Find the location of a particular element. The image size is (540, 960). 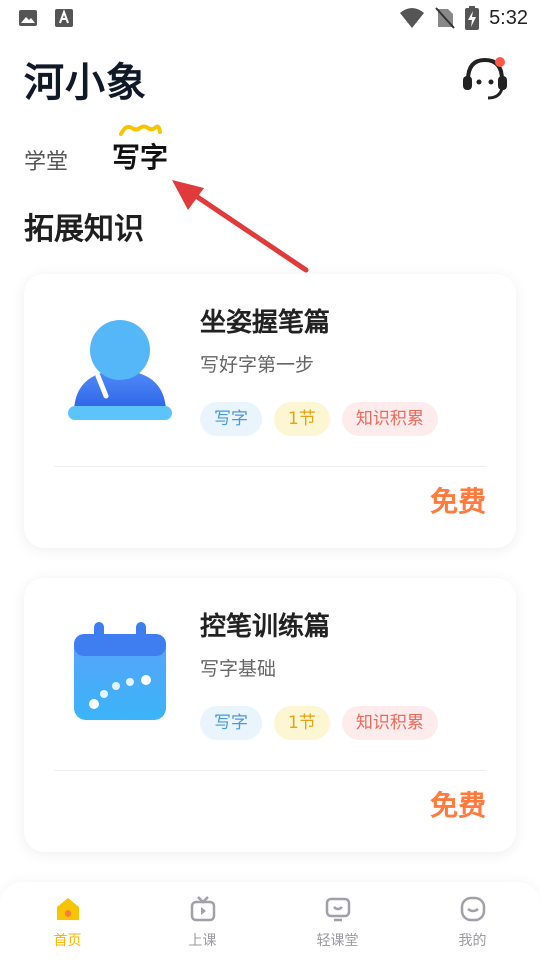

nav-home: 首页 is located at coordinates (67, 921).